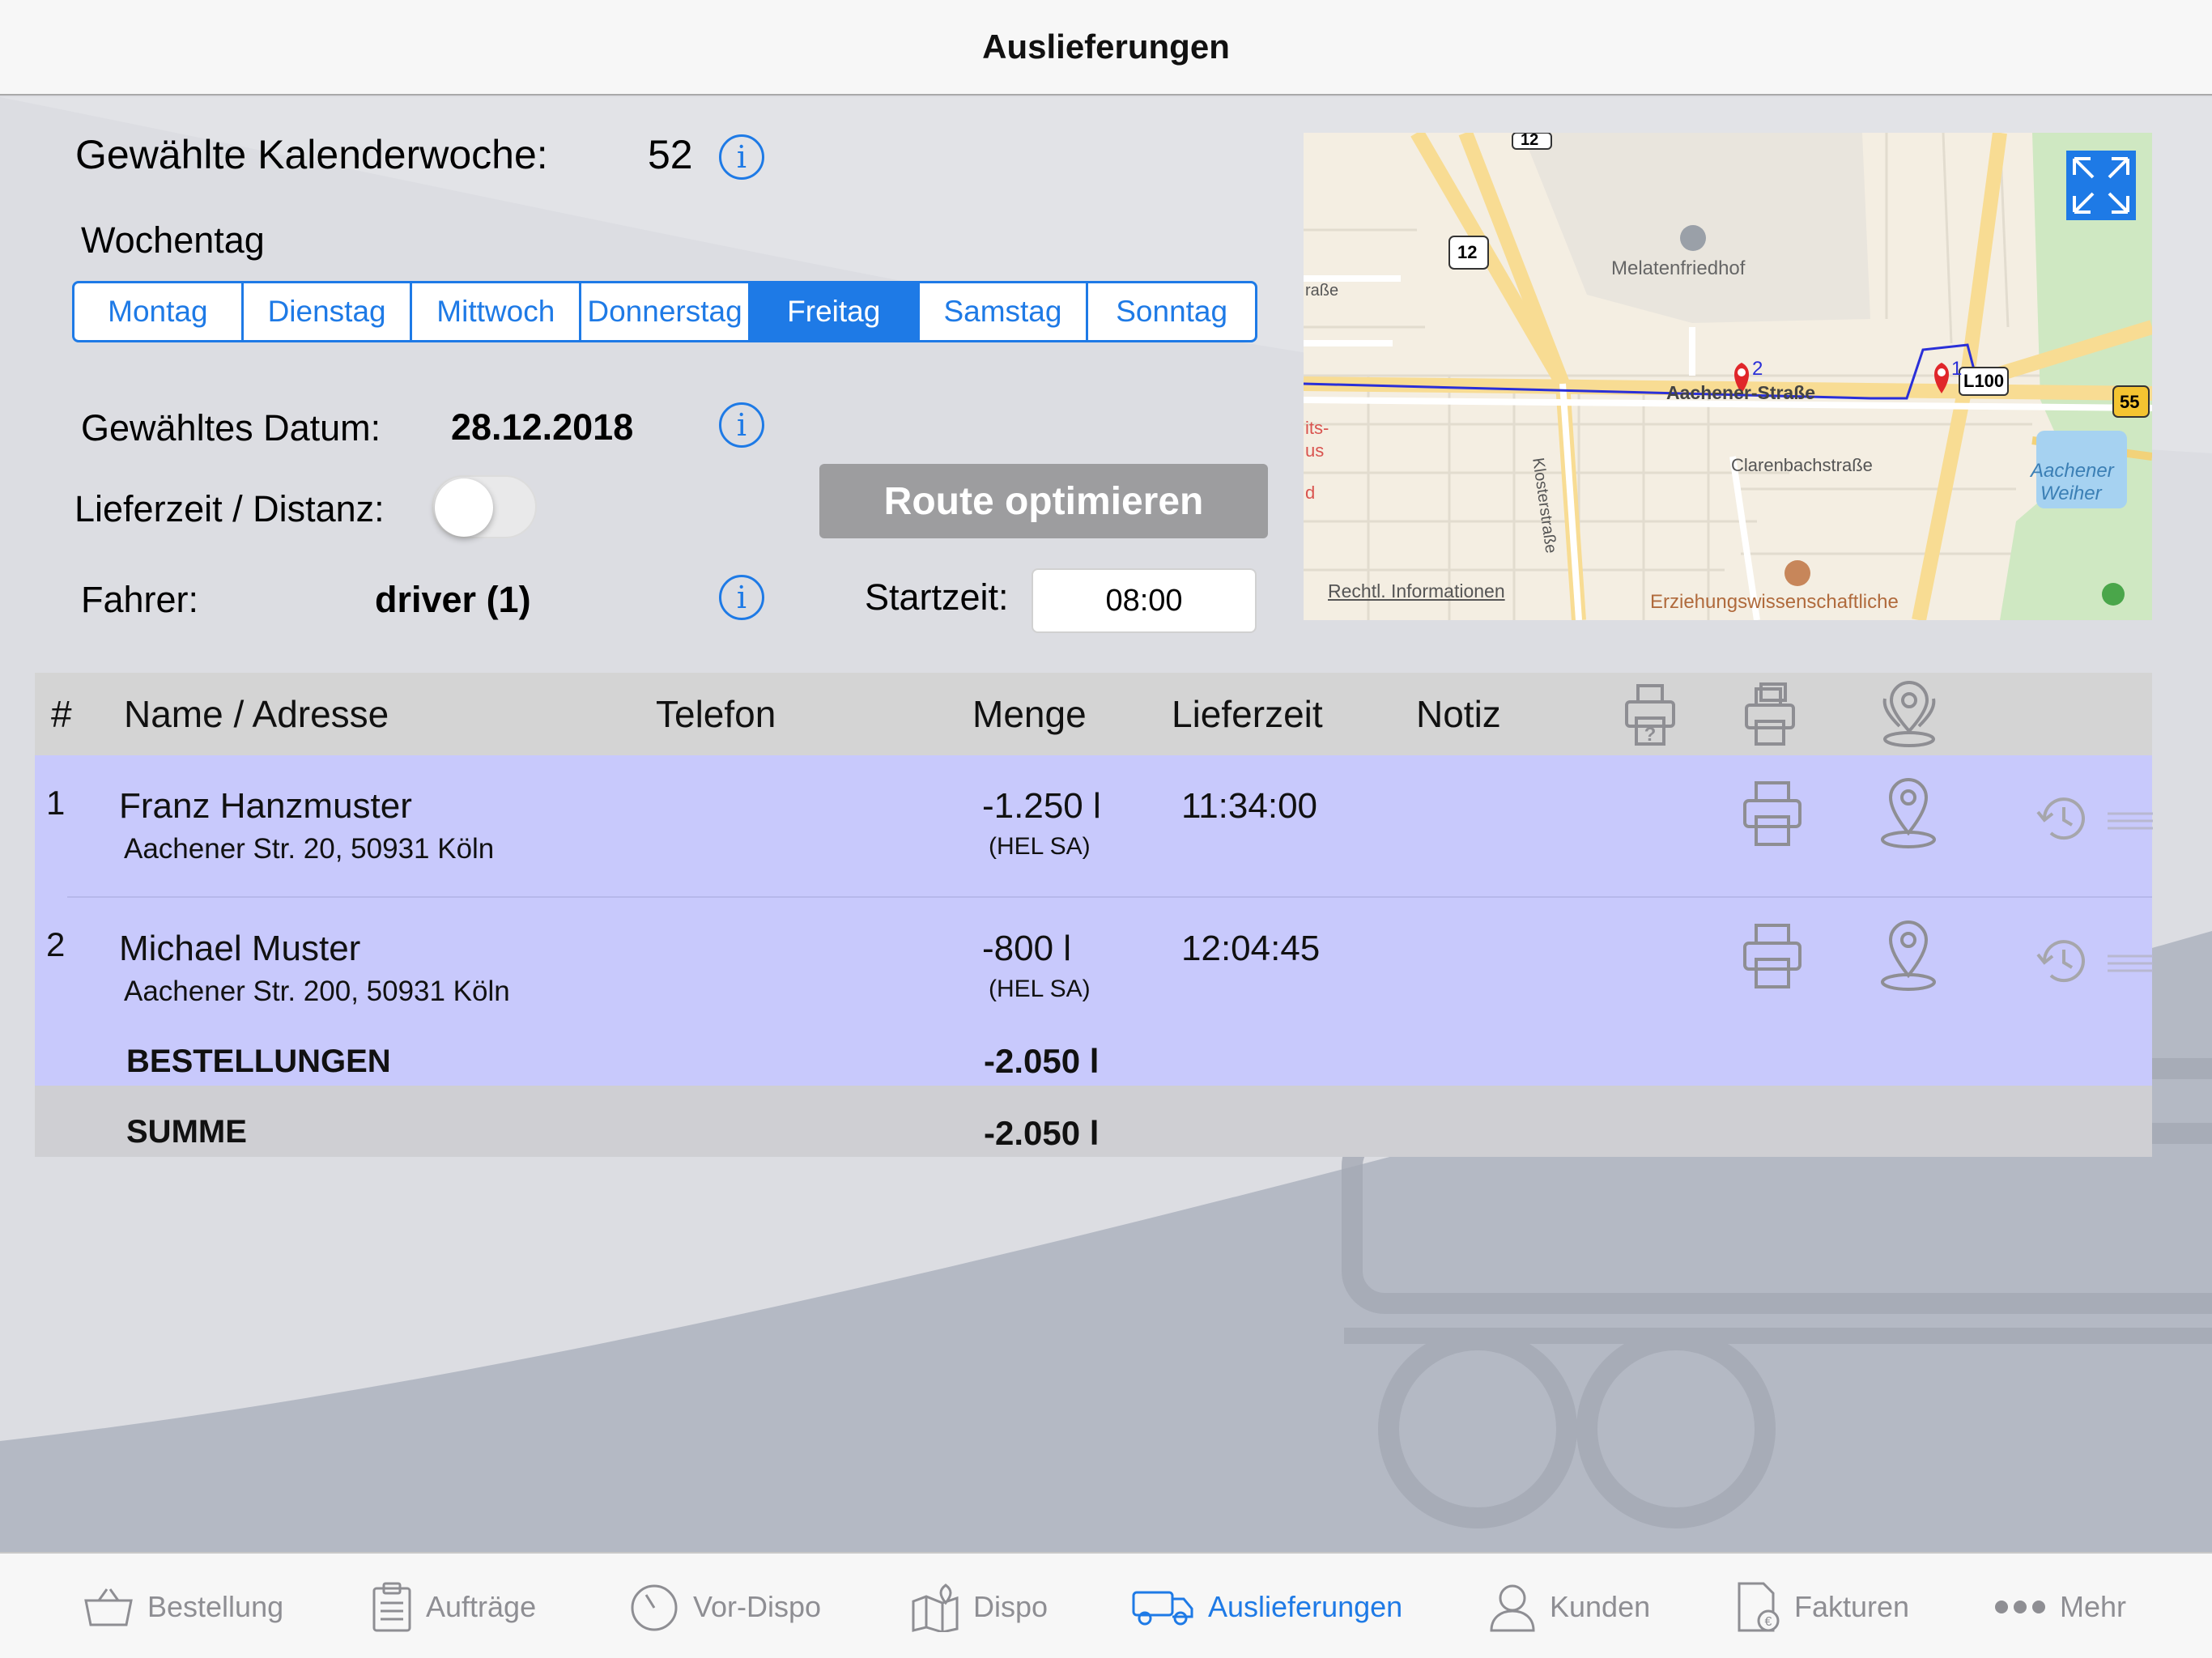 The height and width of the screenshot is (1658, 2212). Describe the element at coordinates (317, 991) in the screenshot. I see `customer-address: Aachener Str. 200, 50931 Köln` at that location.